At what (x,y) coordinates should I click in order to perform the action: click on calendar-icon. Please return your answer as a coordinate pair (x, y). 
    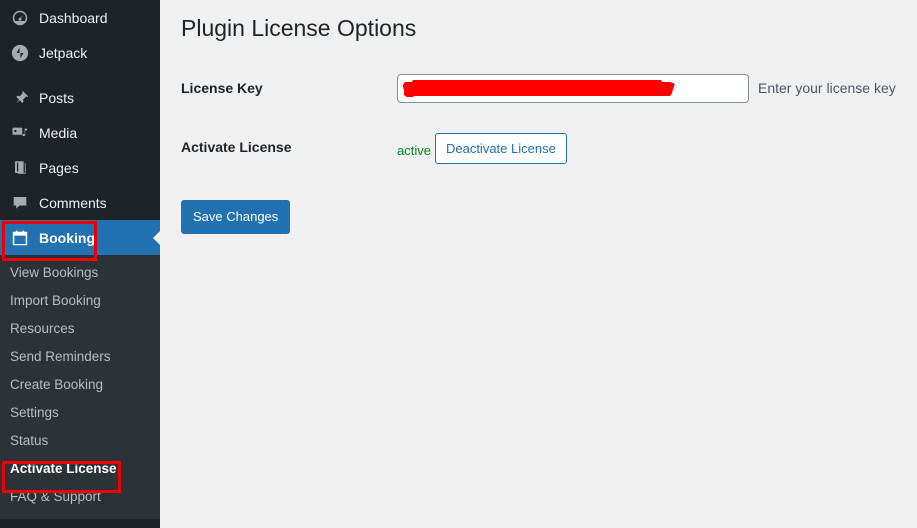
    Looking at the image, I should click on (20, 238).